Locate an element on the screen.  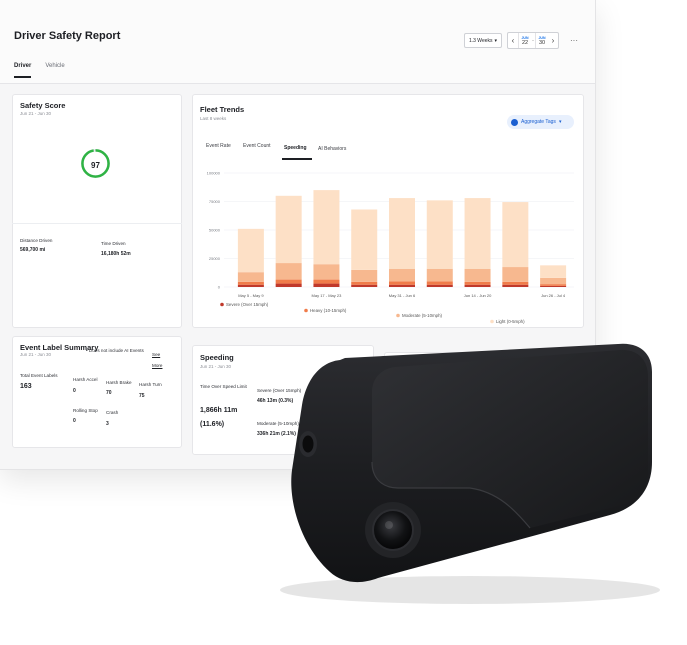
aggregate-tags-label: Aggregate Tags is located at coordinates (538, 122).